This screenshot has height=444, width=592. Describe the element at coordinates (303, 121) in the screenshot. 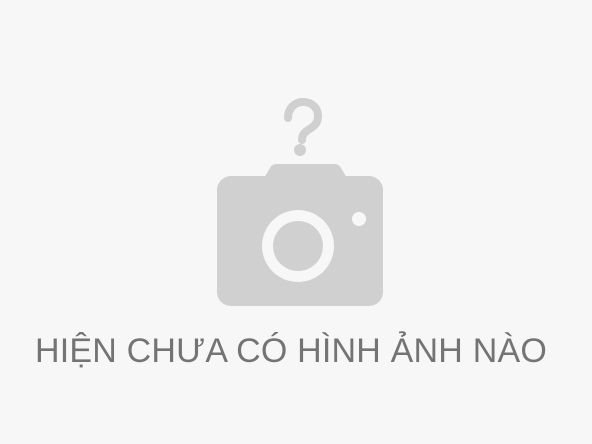

I see `question-mark-icon` at that location.